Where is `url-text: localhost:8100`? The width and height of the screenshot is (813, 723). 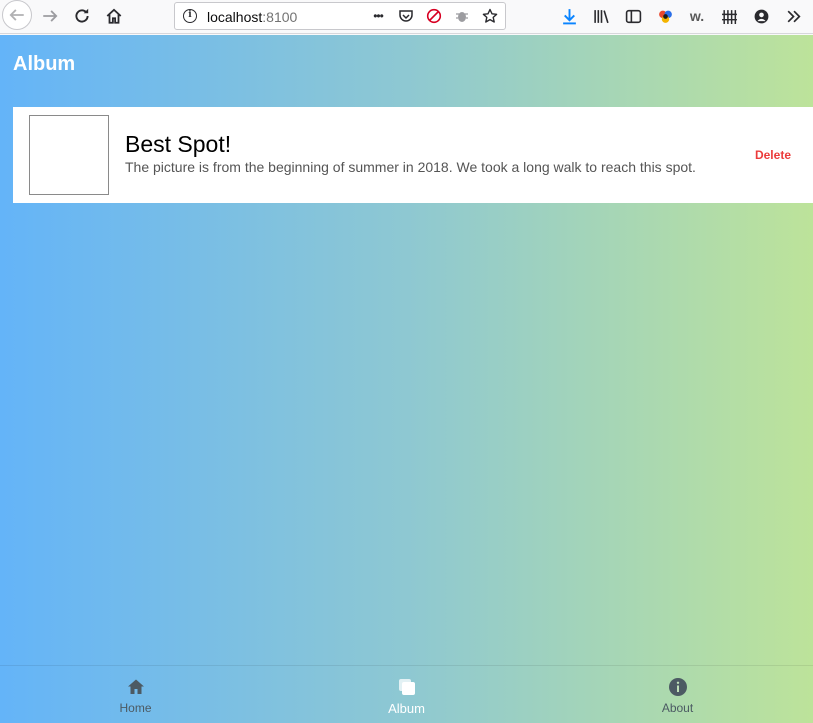 url-text: localhost:8100 is located at coordinates (252, 17).